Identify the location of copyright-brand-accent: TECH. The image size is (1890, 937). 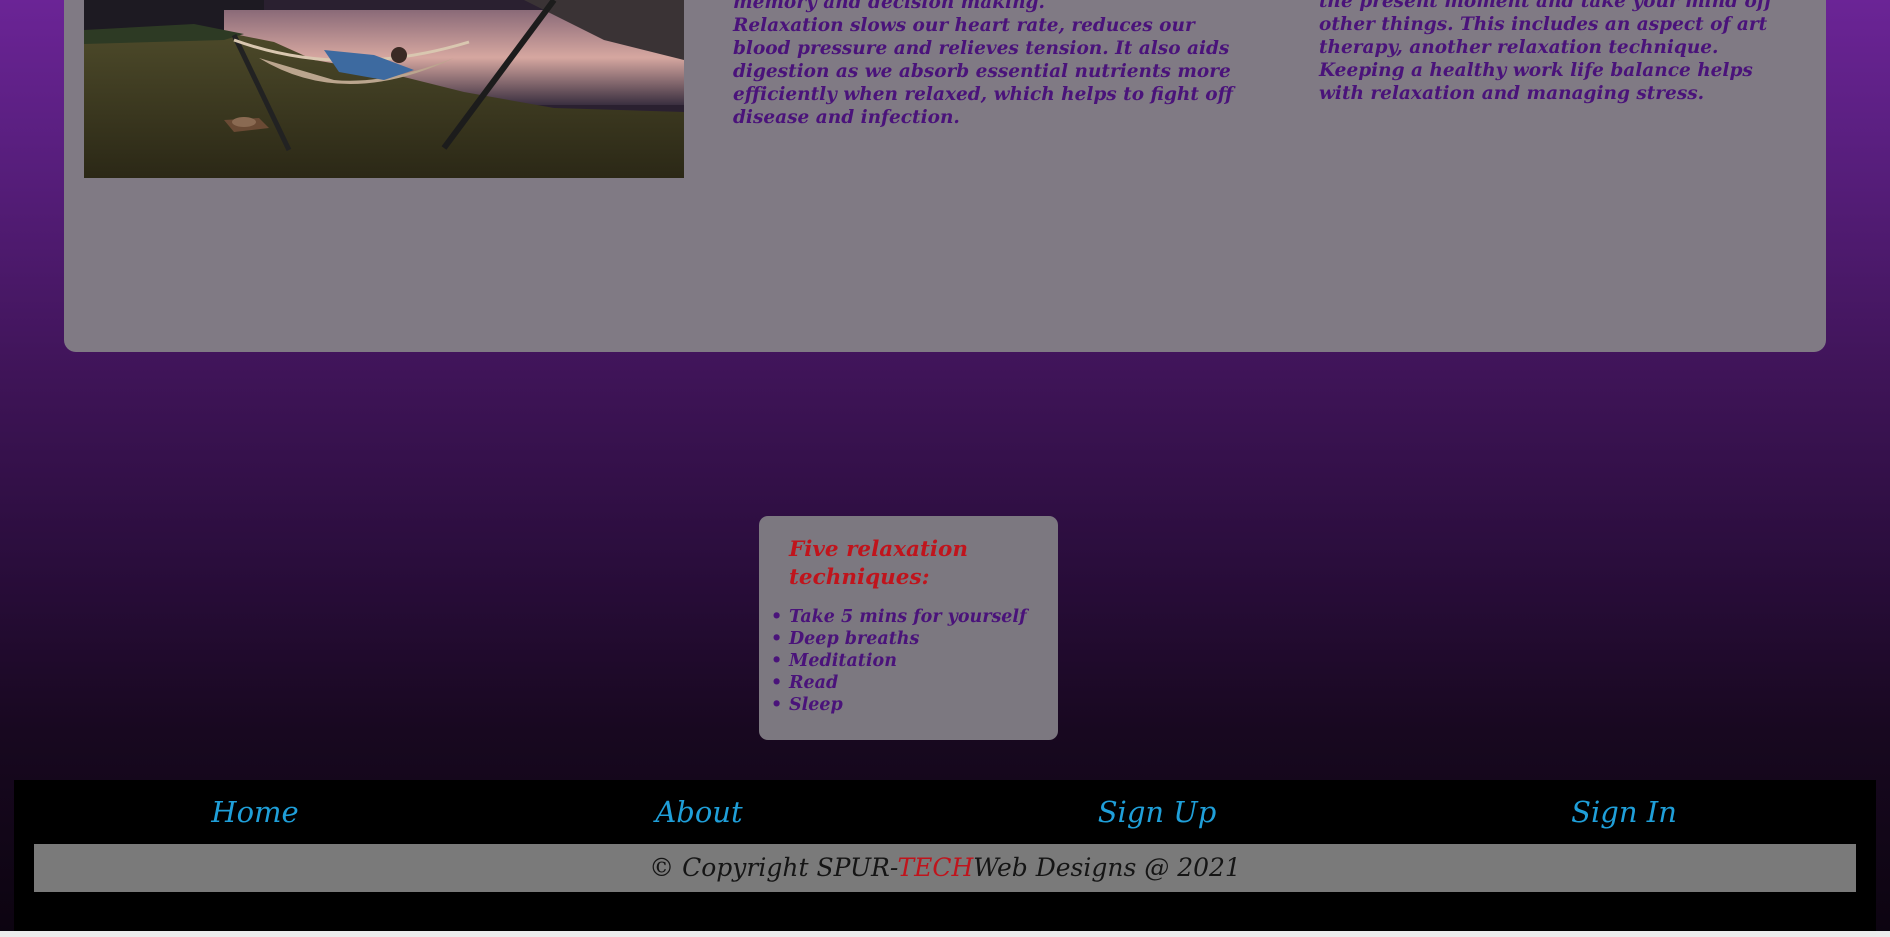
(935, 867).